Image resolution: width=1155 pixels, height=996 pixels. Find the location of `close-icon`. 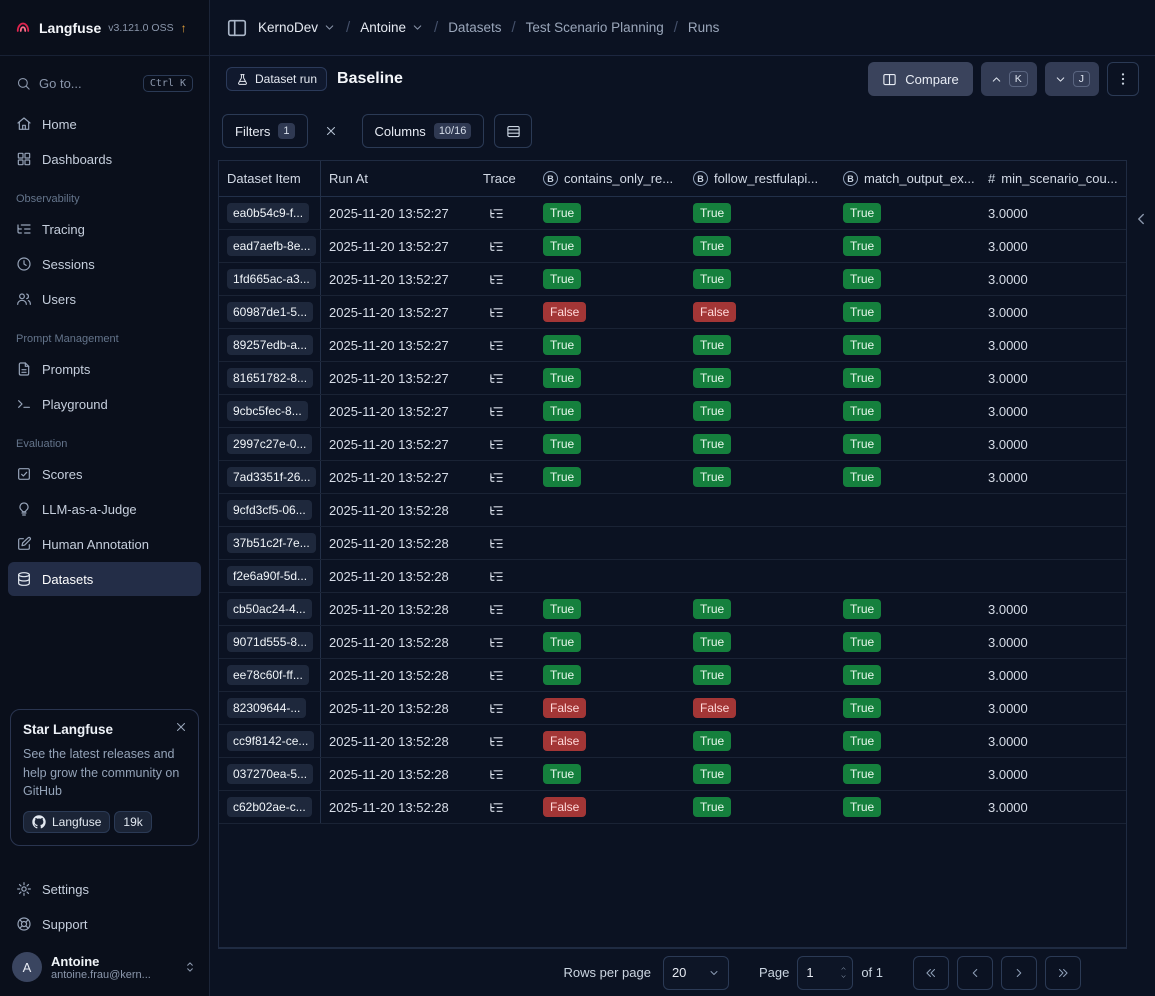

close-icon is located at coordinates (181, 727).